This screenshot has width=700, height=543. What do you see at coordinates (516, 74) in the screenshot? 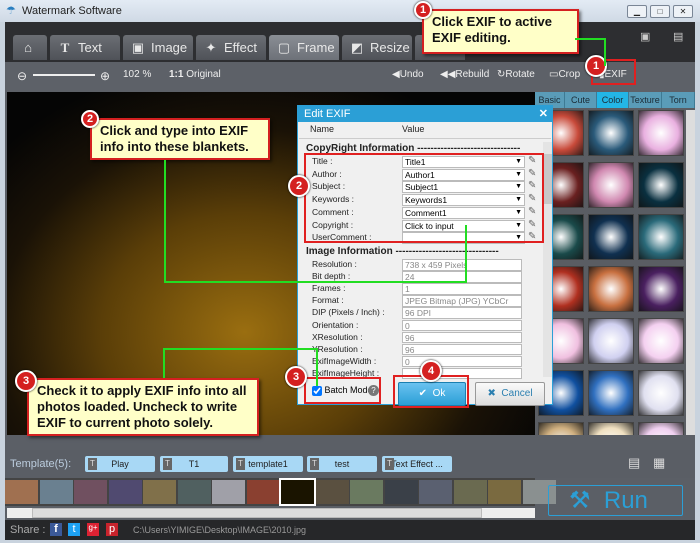
I see `rotate-button: ↻Rotate` at bounding box center [516, 74].